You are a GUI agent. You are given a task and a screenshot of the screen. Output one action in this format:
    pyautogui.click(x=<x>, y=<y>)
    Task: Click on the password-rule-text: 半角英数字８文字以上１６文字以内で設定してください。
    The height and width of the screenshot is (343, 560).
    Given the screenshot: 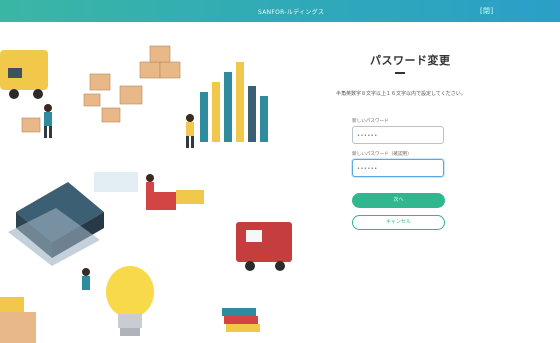 What is the action you would take?
    pyautogui.click(x=401, y=94)
    